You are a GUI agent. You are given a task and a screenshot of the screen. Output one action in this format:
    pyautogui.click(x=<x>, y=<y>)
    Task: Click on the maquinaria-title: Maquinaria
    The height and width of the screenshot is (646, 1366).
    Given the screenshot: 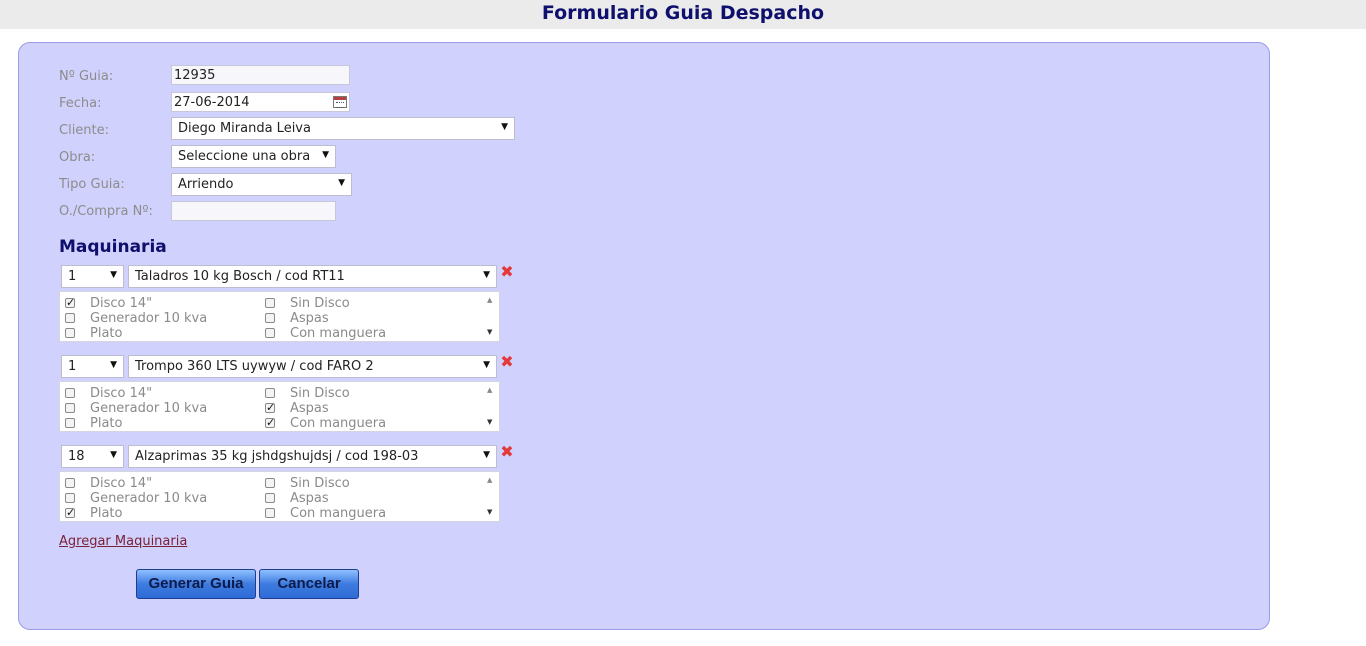 What is the action you would take?
    pyautogui.click(x=113, y=247)
    